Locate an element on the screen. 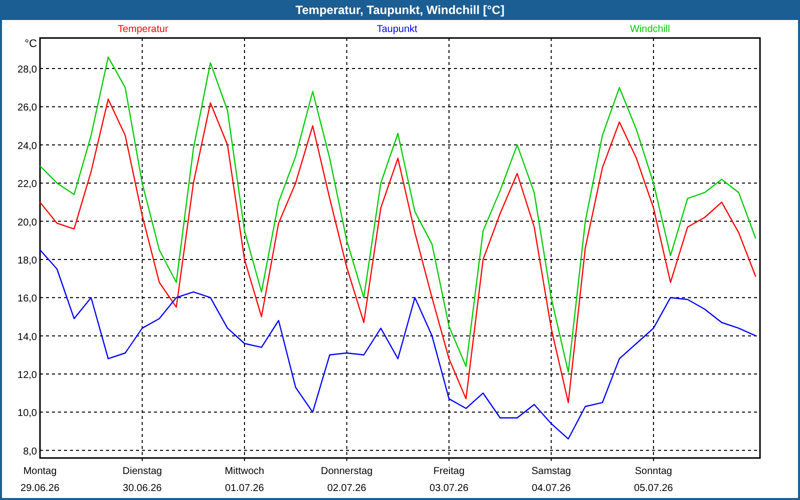 This screenshot has height=500, width=800. day-label: Mittwoch is located at coordinates (244, 471).